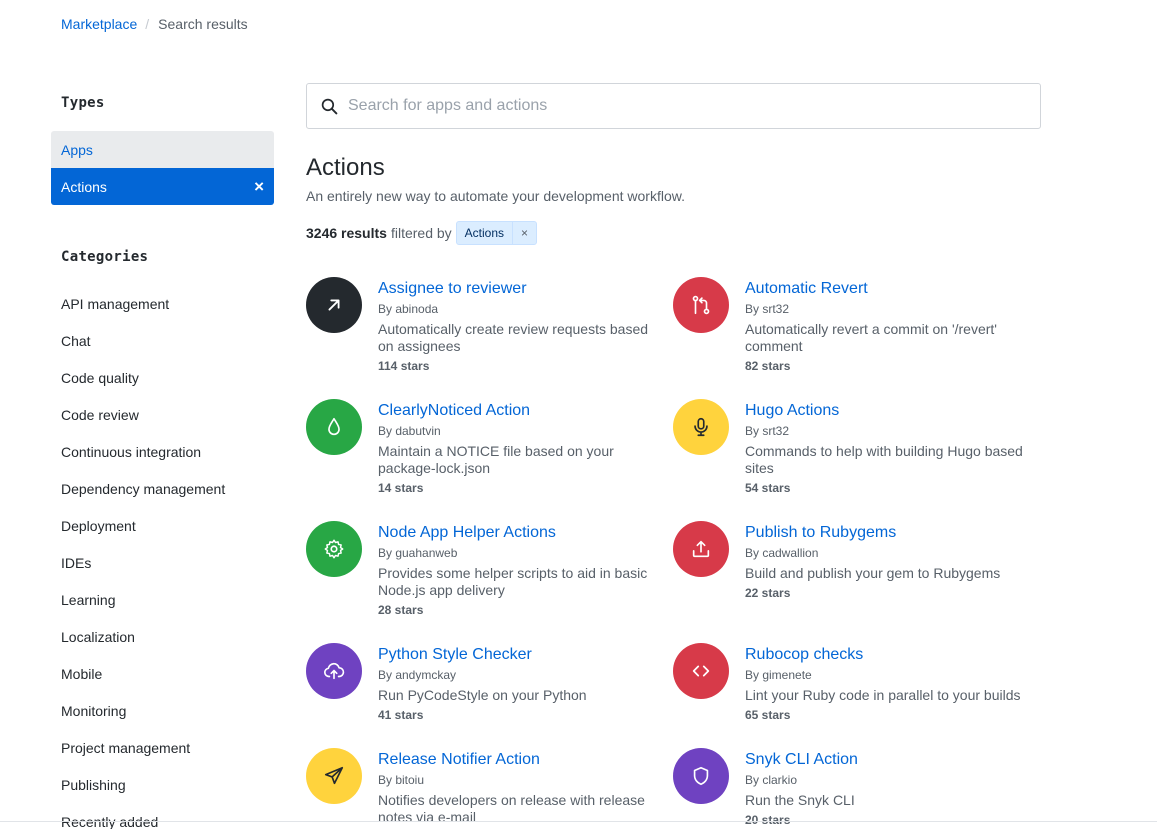  I want to click on action-stars: 20 stars, so click(768, 820).